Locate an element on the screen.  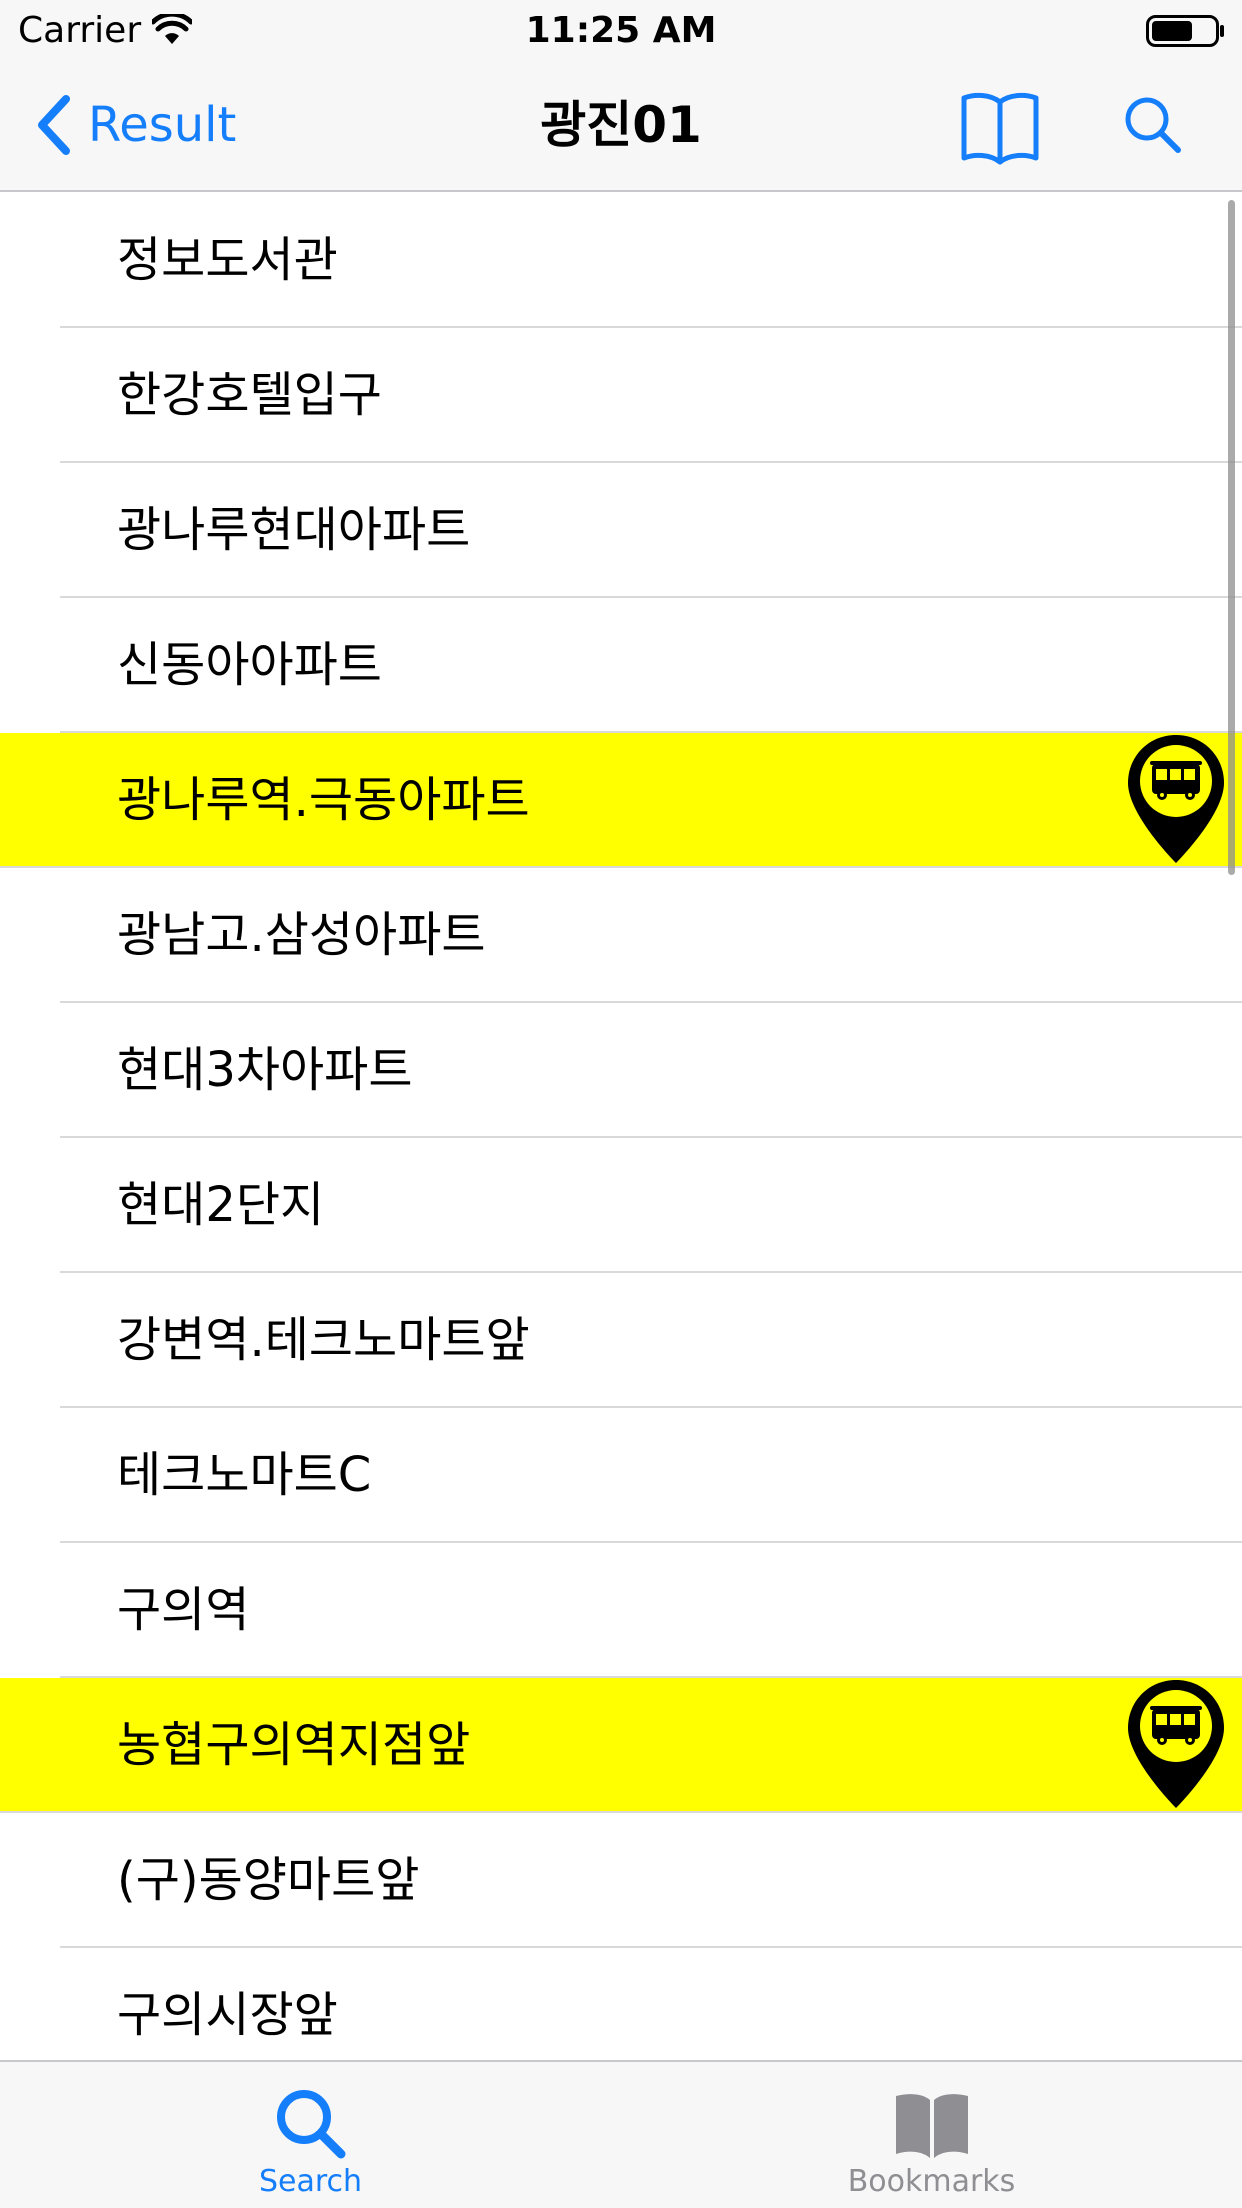
tab-bar: Search Bookmarks is located at coordinates (621, 2134).